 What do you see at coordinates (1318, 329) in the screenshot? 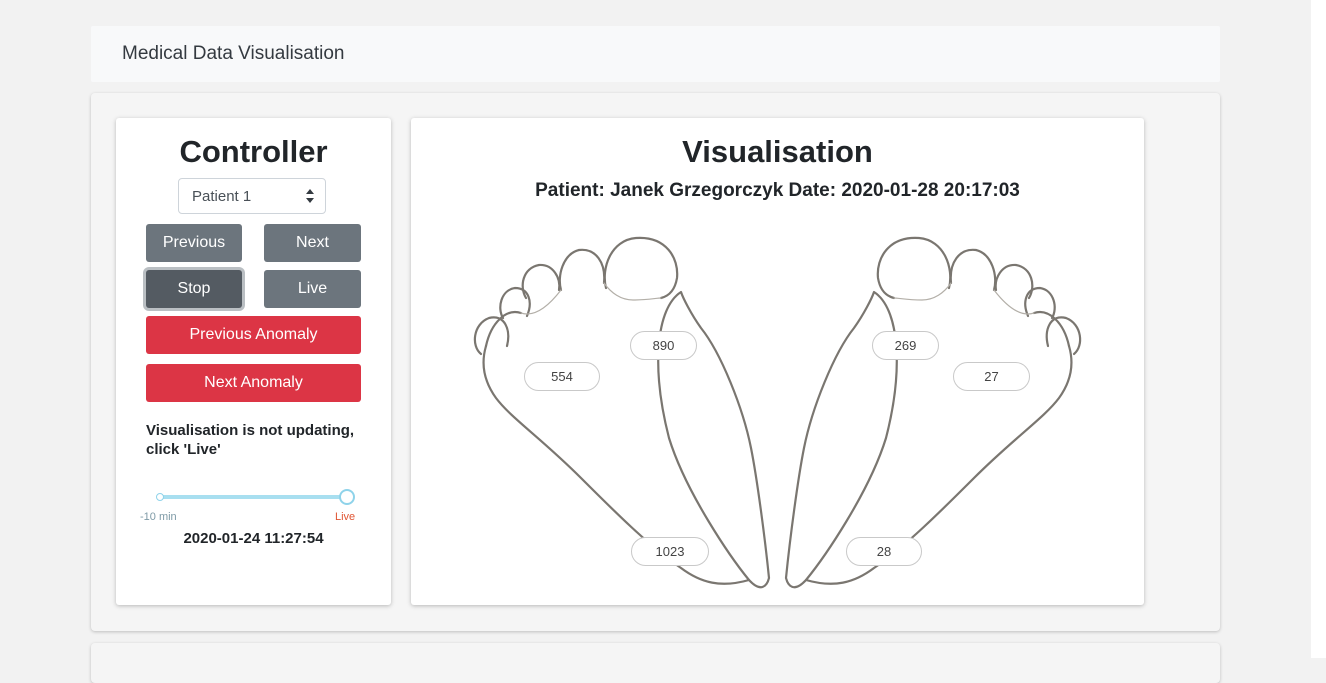
I see `scrollbar` at bounding box center [1318, 329].